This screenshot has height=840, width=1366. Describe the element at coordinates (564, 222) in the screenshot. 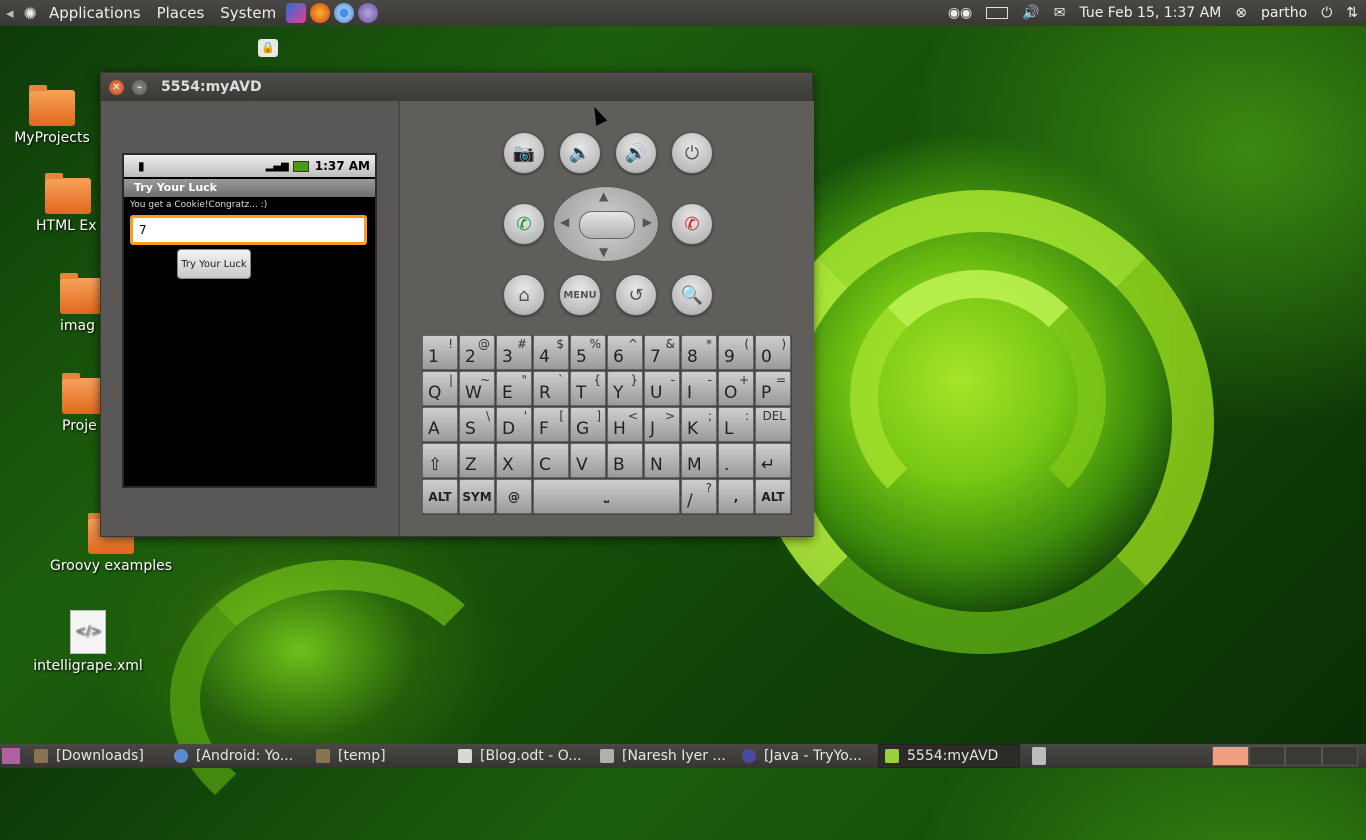

I see `dpad-left-icon: ◀` at that location.